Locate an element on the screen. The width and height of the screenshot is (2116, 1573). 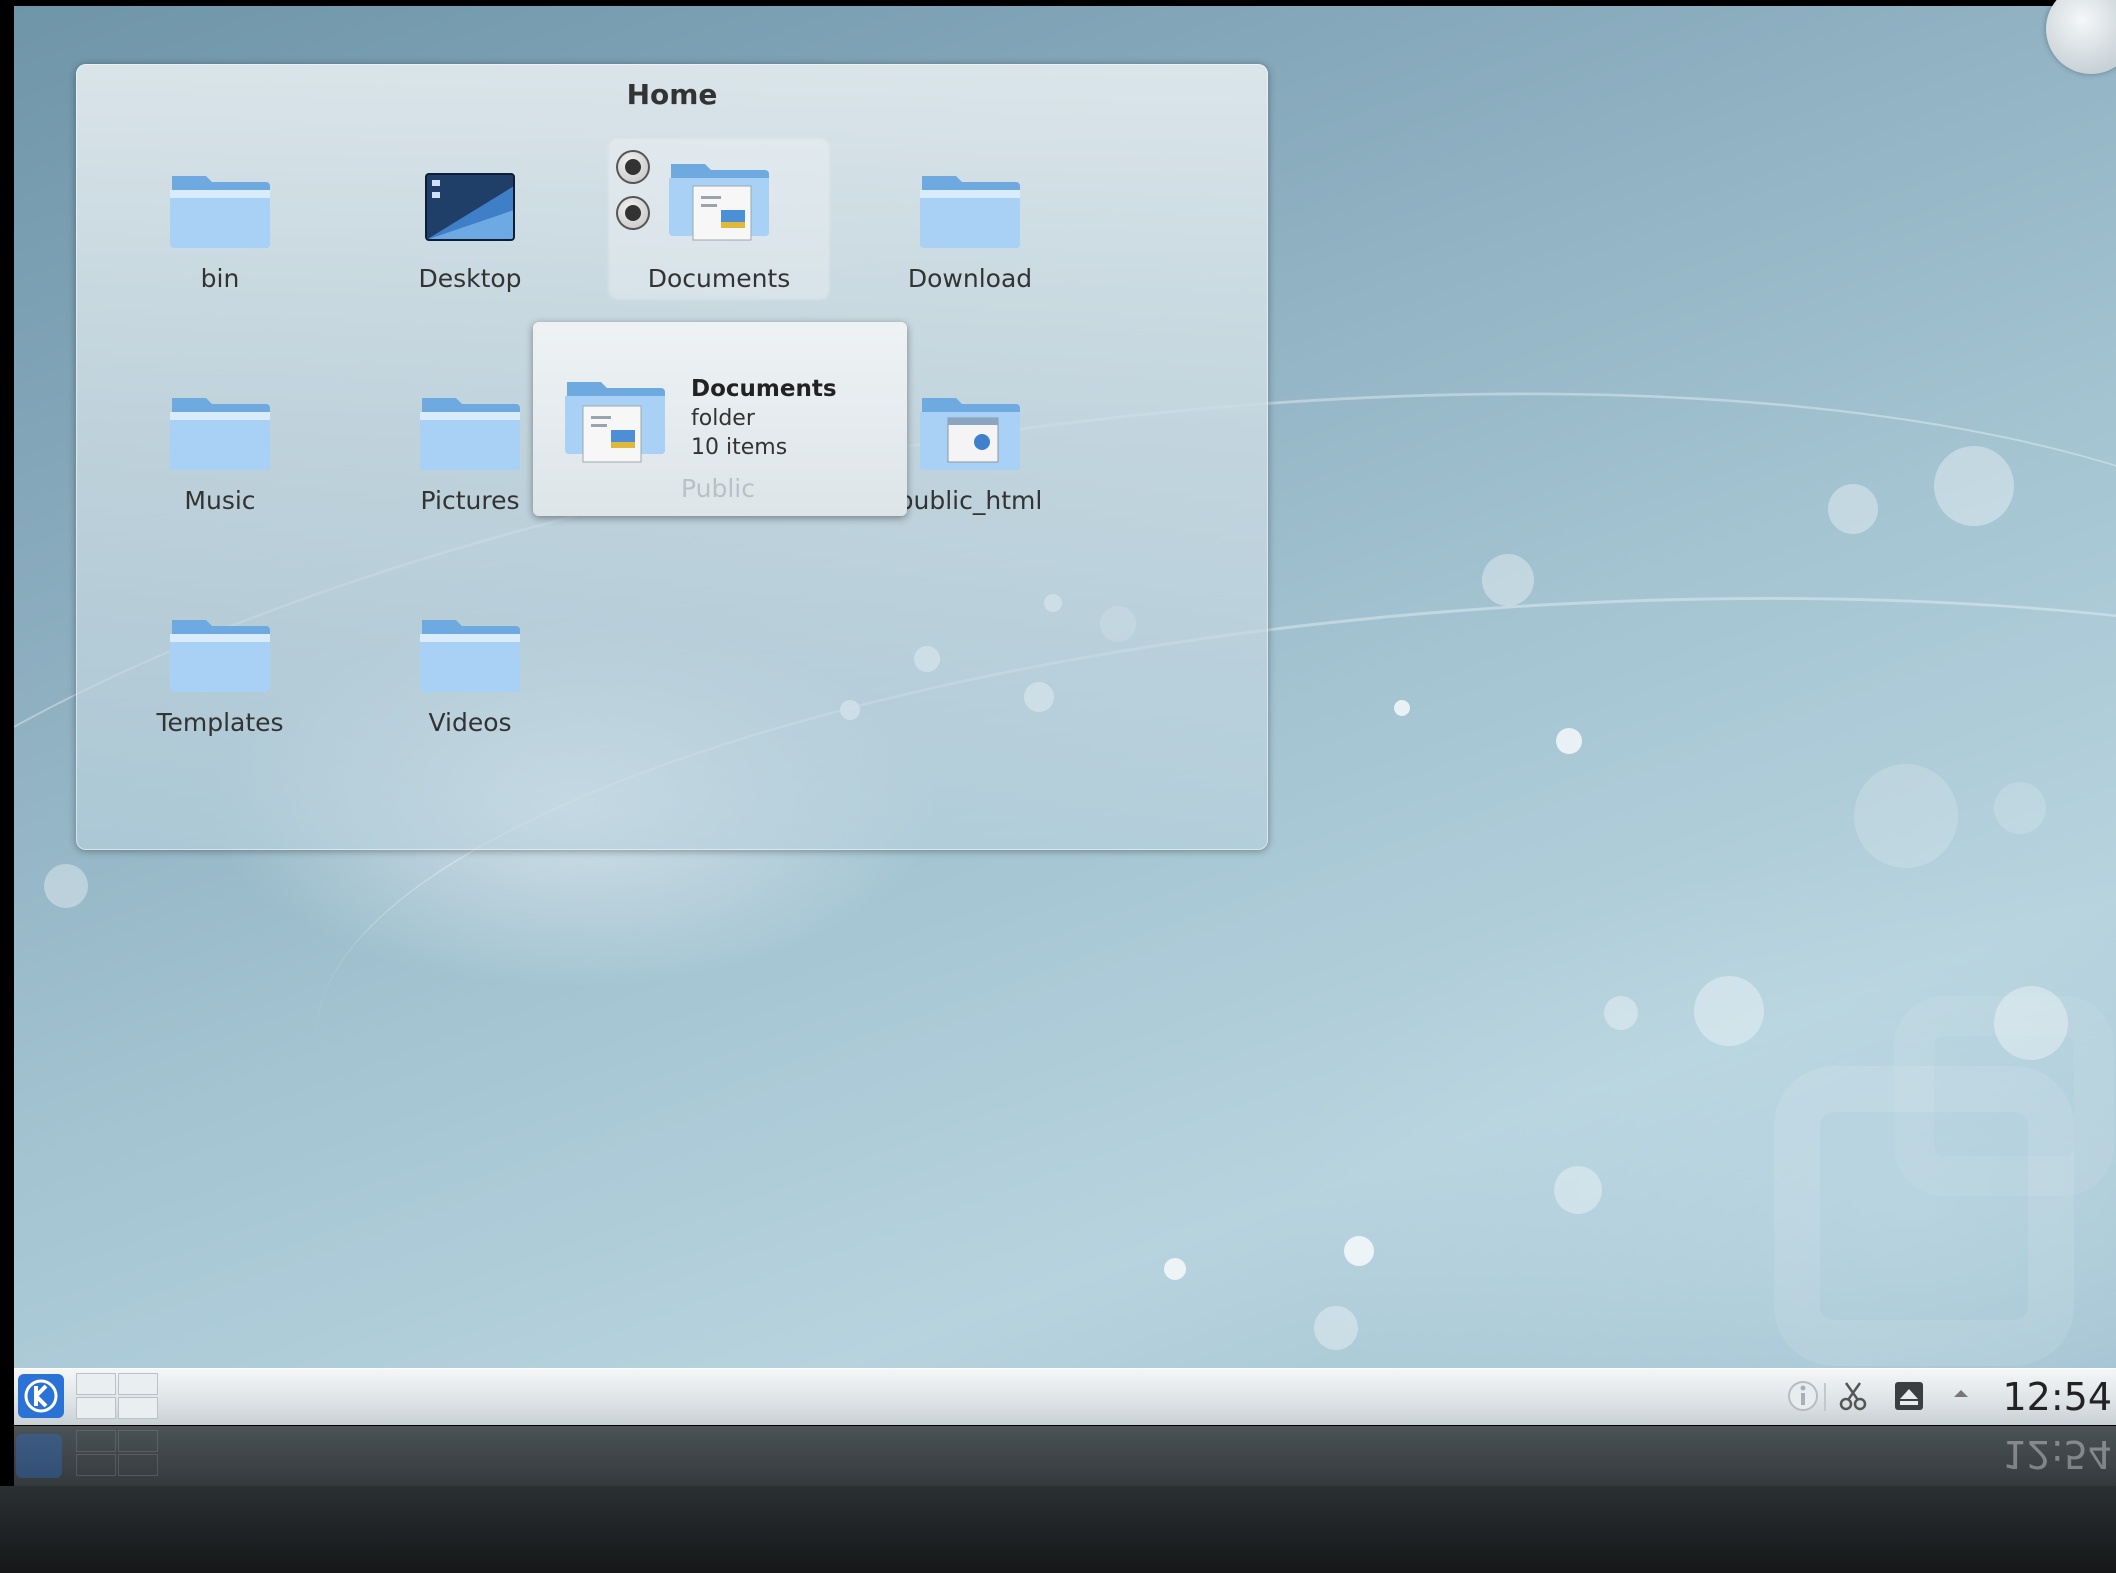
info-icon is located at coordinates (1803, 1396).